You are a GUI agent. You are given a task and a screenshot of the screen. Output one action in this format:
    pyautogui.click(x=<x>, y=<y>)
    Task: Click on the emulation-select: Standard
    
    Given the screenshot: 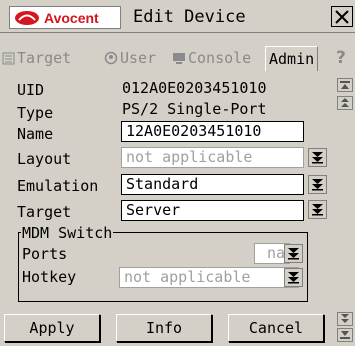 What is the action you would take?
    pyautogui.click(x=212, y=184)
    